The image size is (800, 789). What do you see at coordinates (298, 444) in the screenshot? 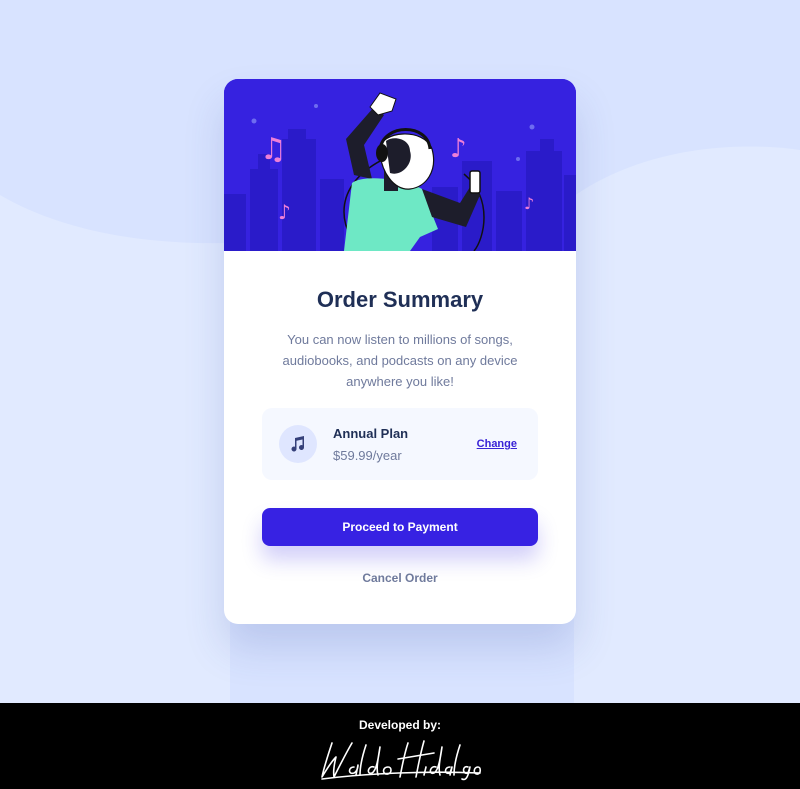
I see `music-note-icon` at bounding box center [298, 444].